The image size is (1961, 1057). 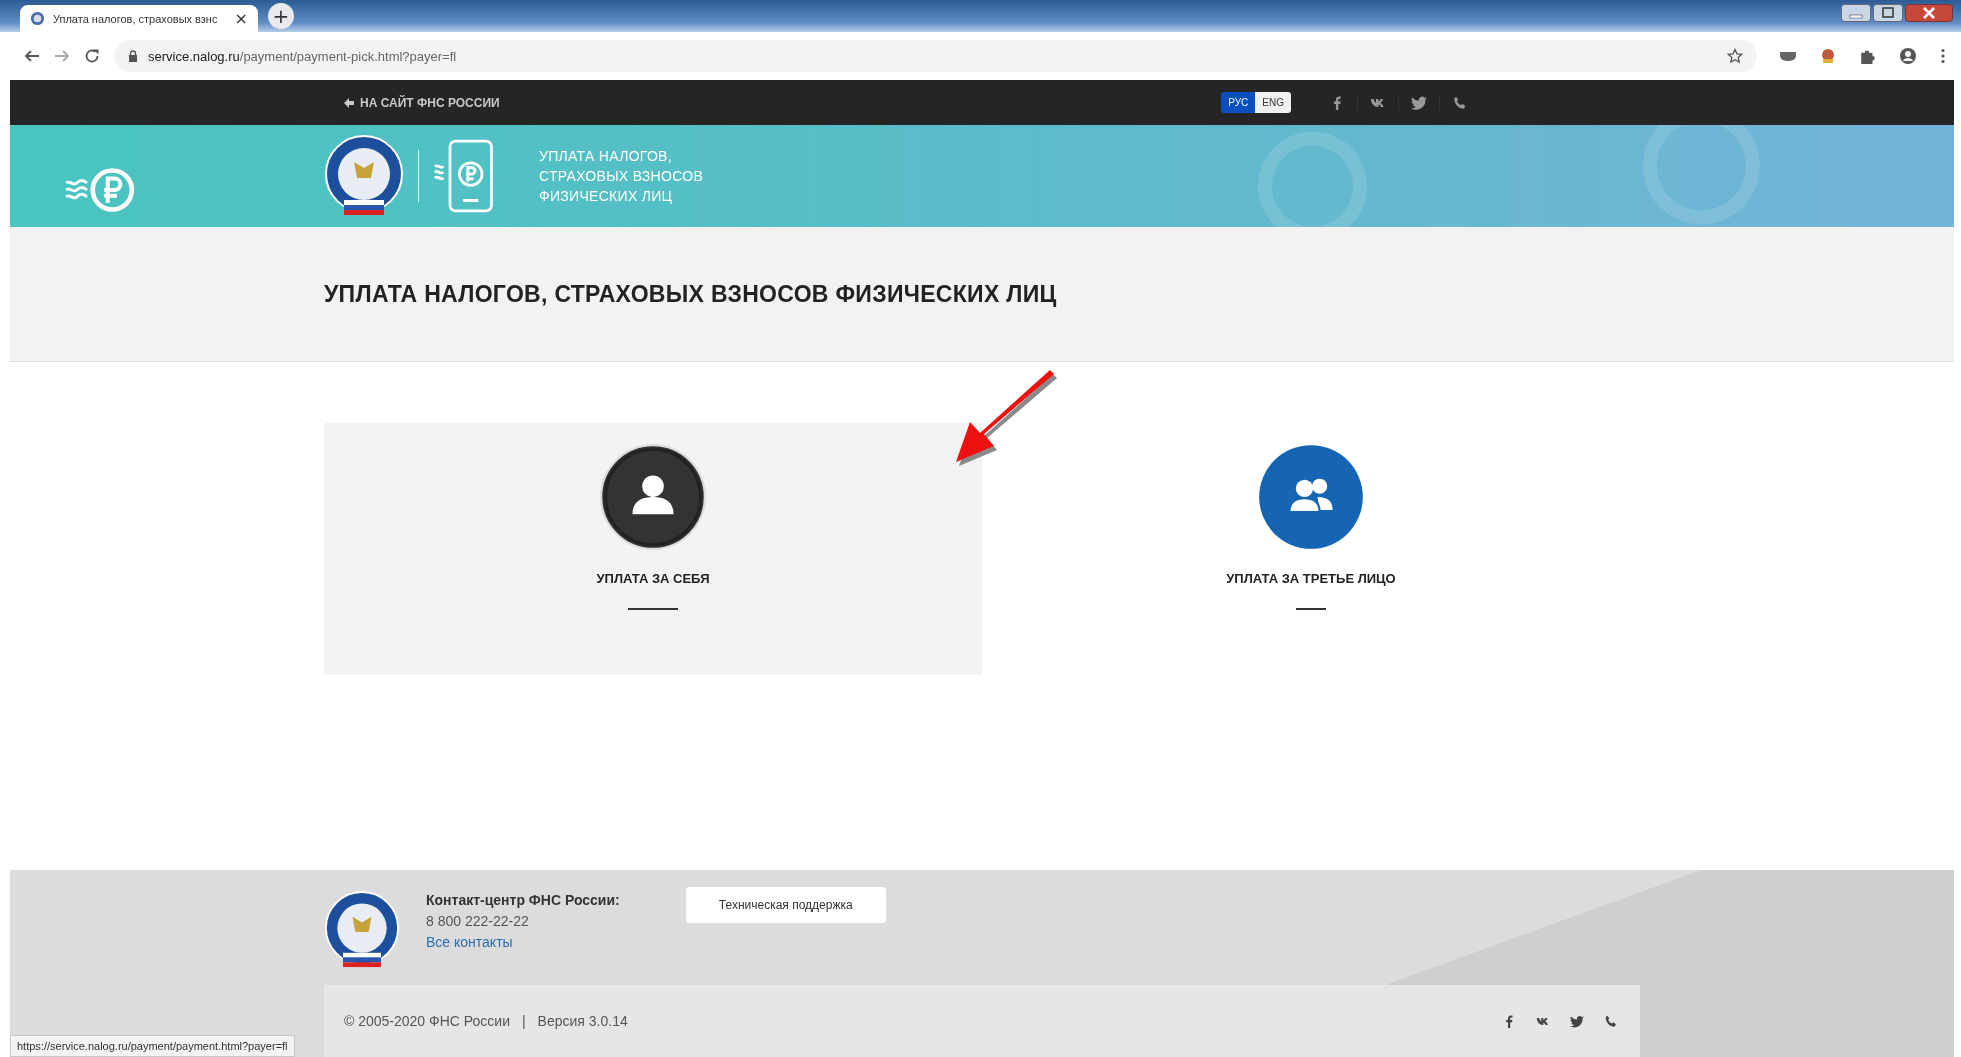 I want to click on banner-title-line: ФИЗИЧЕСКИХ ЛИЦ, so click(x=606, y=196).